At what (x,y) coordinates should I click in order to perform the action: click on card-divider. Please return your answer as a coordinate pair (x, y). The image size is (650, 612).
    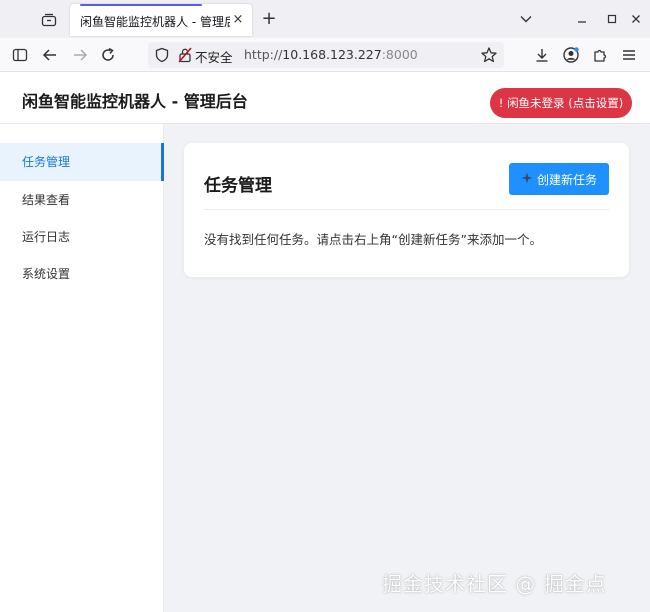
    Looking at the image, I should click on (406, 209).